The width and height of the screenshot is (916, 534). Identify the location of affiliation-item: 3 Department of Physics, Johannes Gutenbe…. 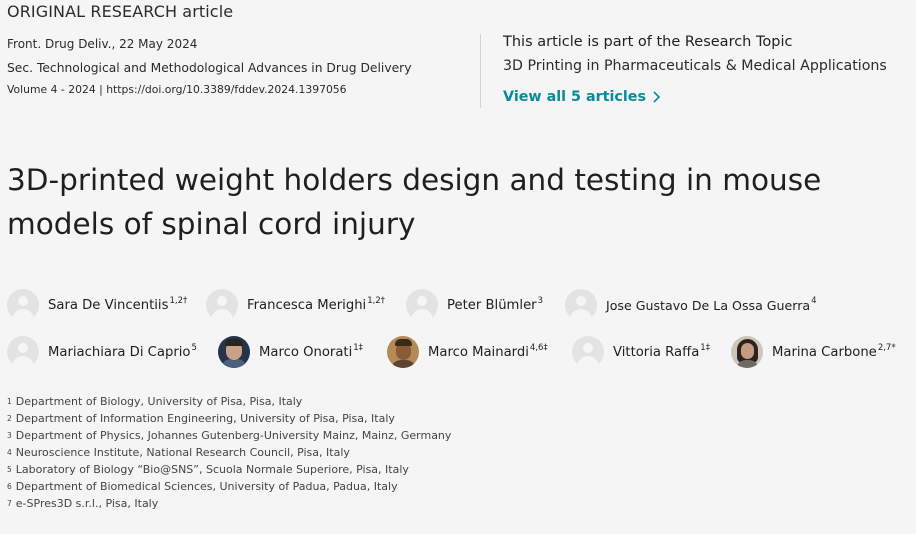
(229, 435).